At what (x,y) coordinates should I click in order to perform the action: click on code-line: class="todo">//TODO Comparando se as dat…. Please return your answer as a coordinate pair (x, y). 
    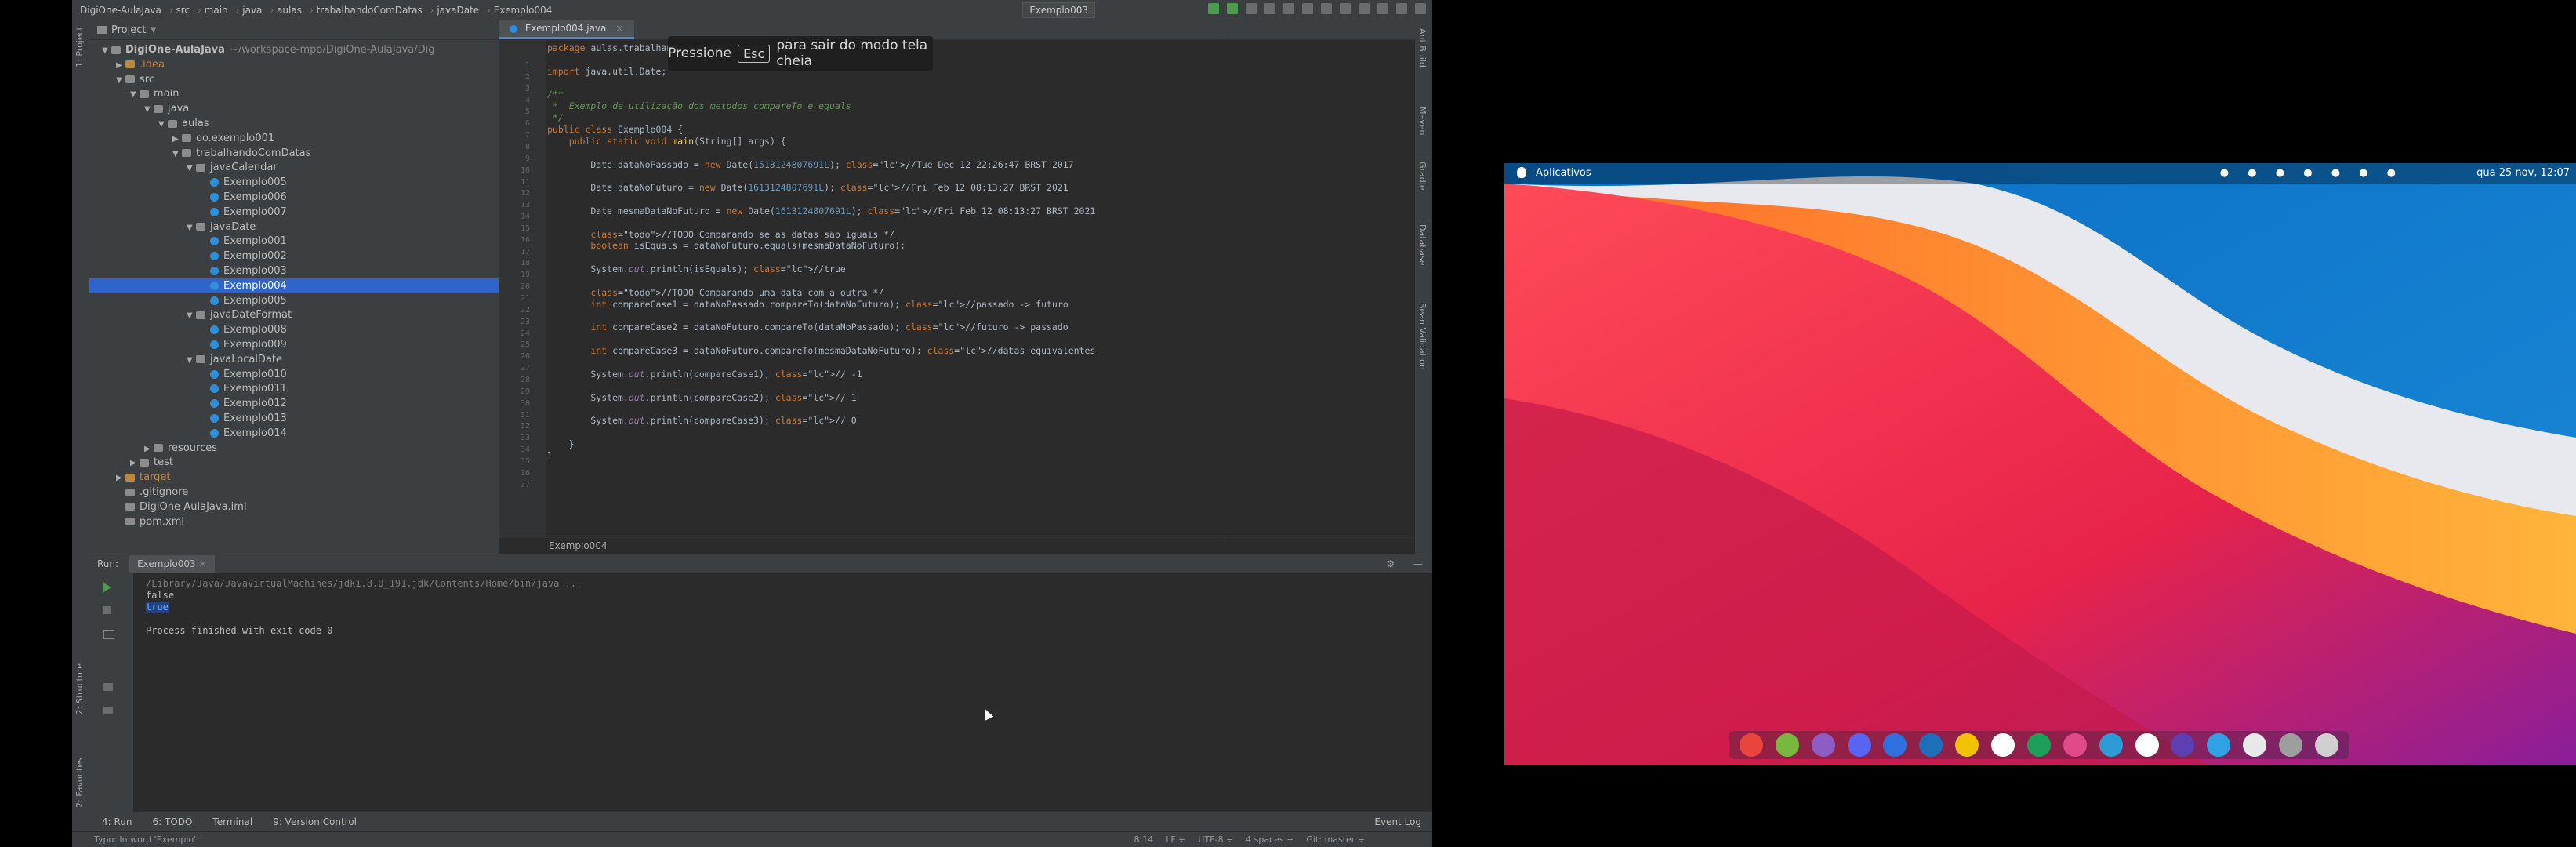
    Looking at the image, I should click on (720, 234).